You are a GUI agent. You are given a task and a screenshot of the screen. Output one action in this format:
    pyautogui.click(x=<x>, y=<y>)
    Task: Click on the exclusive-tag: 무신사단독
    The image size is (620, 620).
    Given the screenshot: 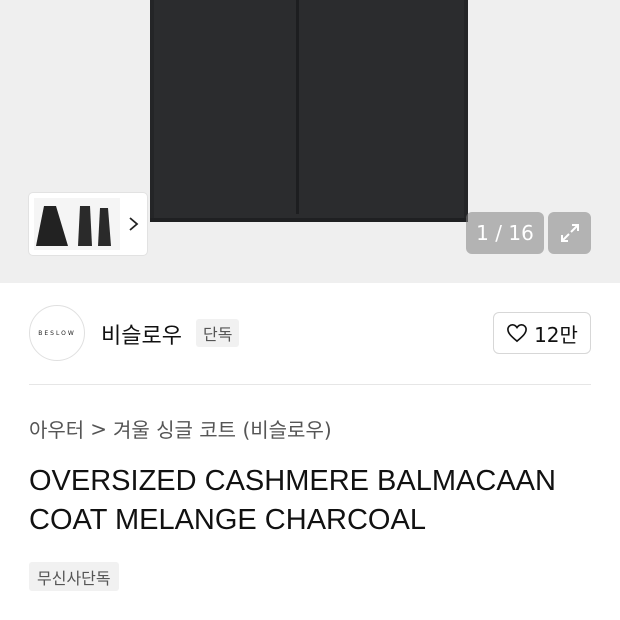 What is the action you would take?
    pyautogui.click(x=74, y=576)
    